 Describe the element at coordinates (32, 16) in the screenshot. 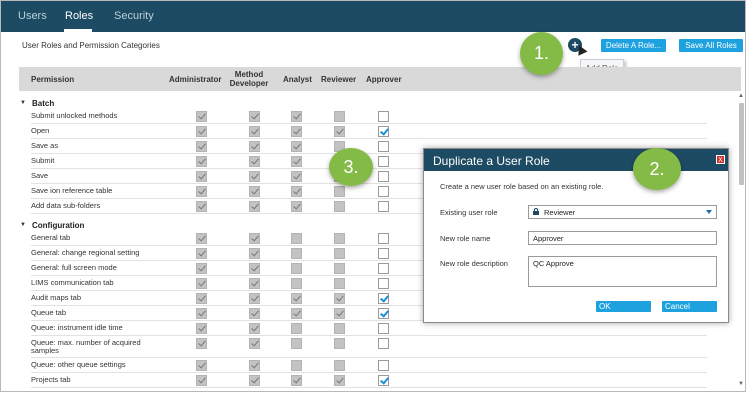

I see `tab-users: Users` at that location.